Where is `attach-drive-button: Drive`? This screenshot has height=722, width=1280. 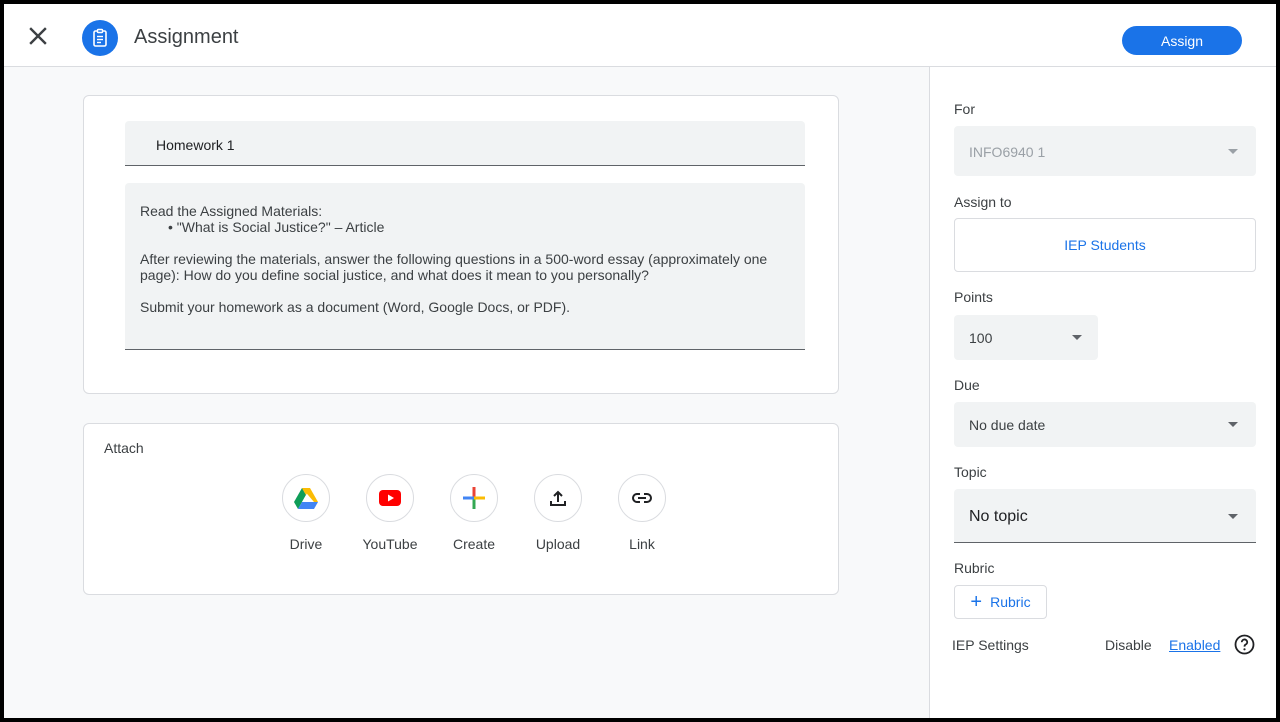
attach-drive-button: Drive is located at coordinates (306, 513).